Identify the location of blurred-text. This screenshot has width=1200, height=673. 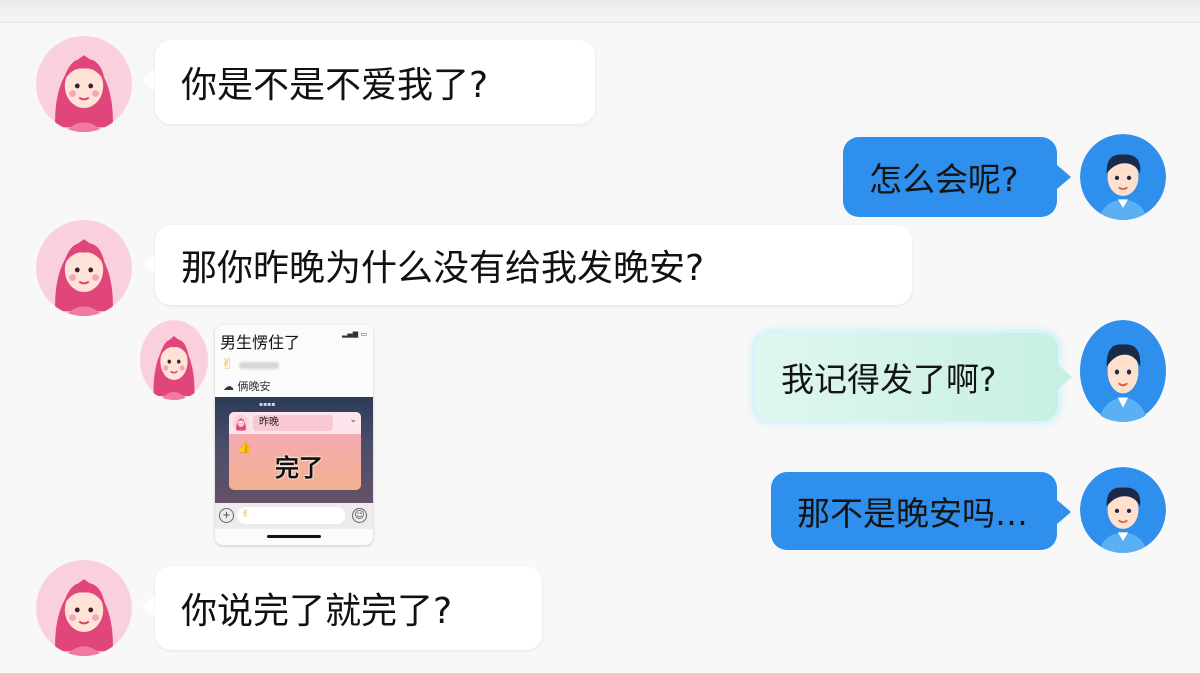
(259, 365).